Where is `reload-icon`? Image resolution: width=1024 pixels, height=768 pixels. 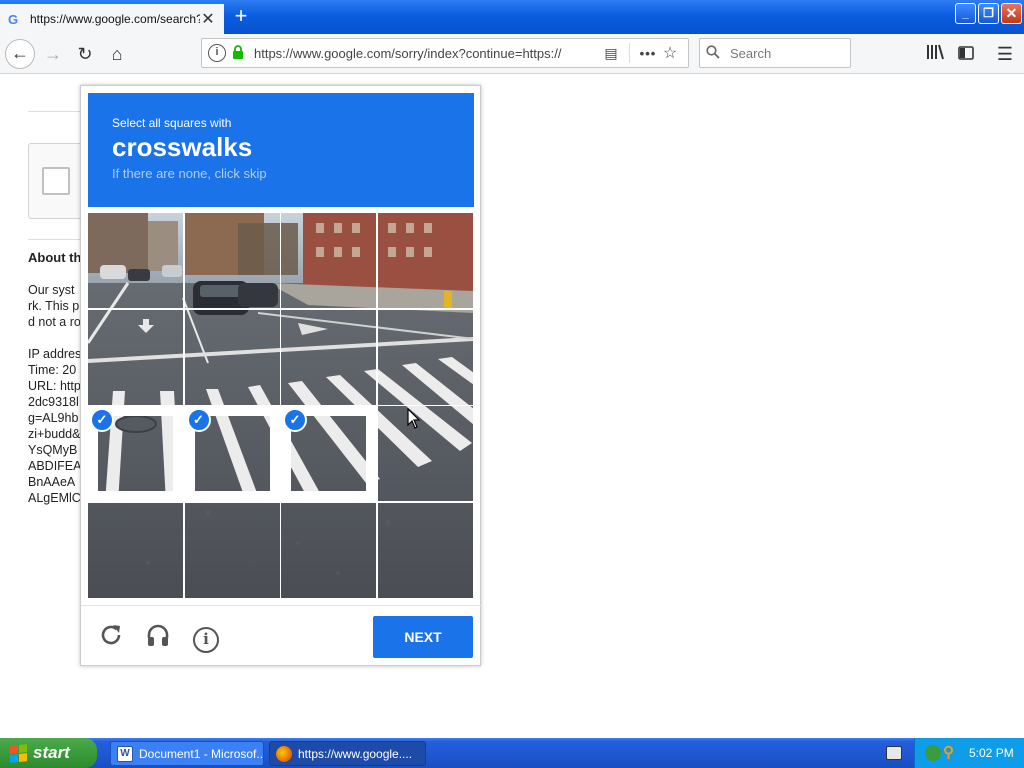
reload-icon is located at coordinates (111, 638).